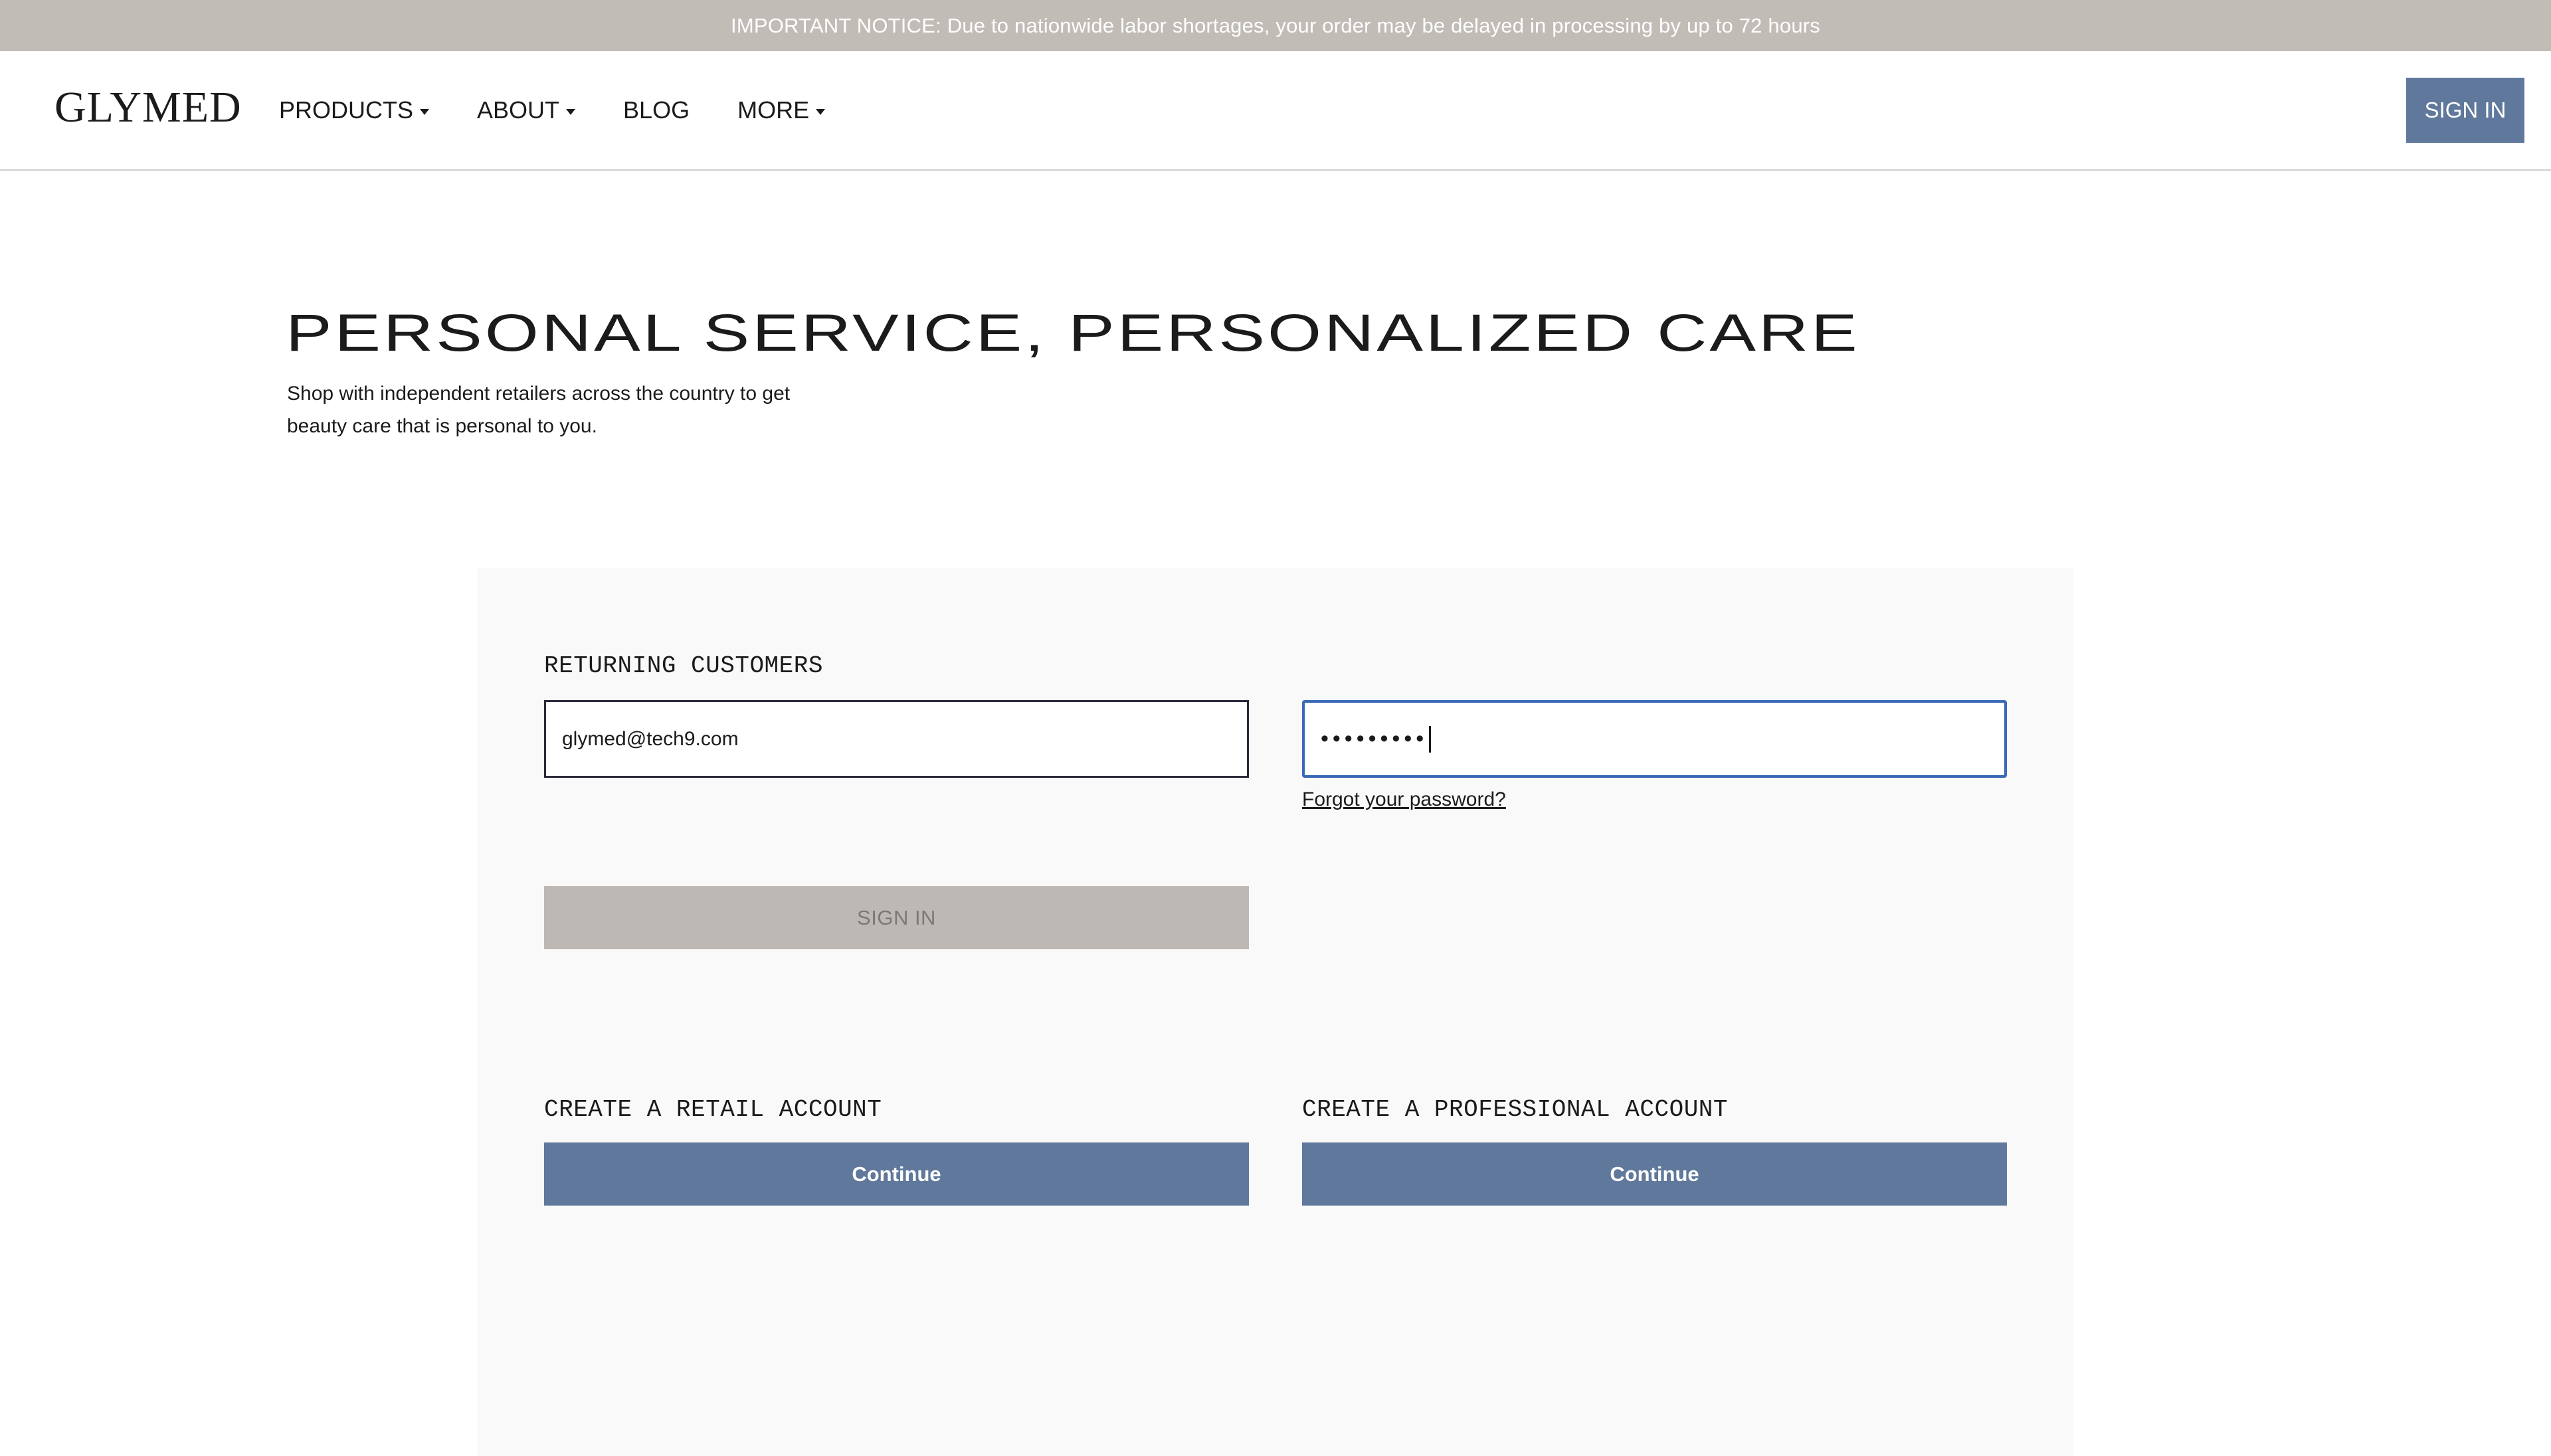 The image size is (2551, 1456). Describe the element at coordinates (650, 738) in the screenshot. I see `email-value: glymed@tech9.com` at that location.